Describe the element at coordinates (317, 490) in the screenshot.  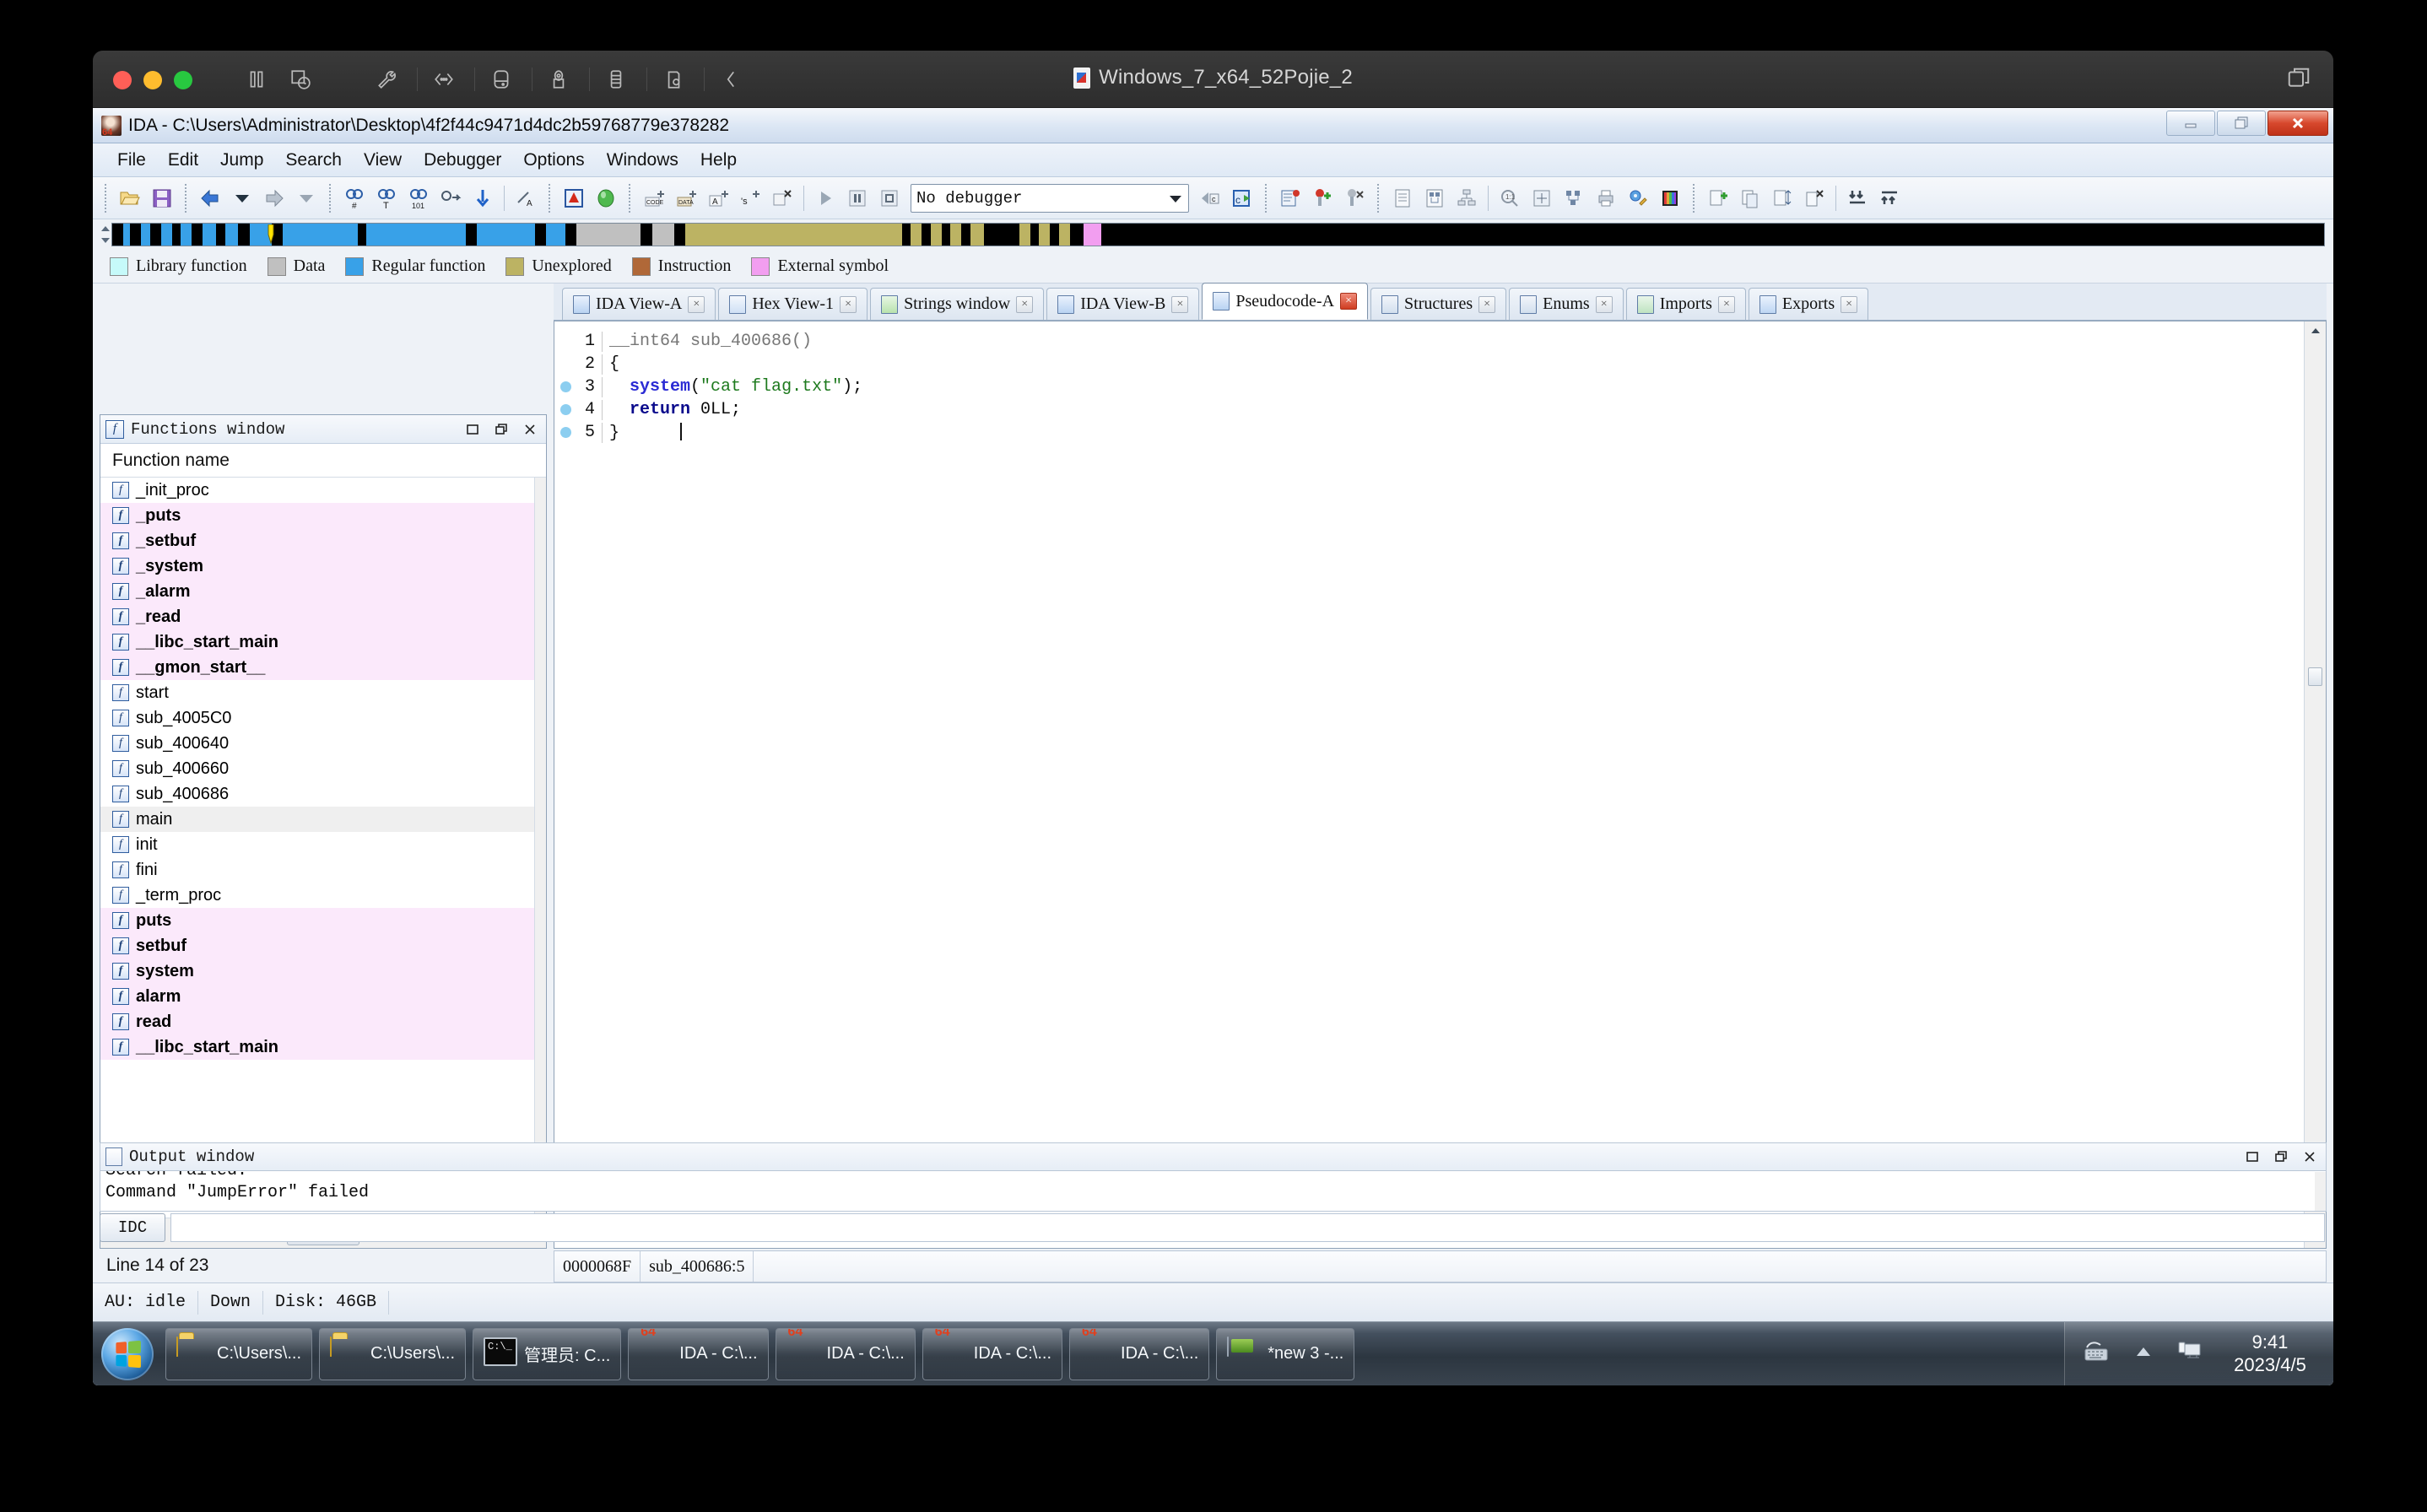
I see `function-list-item: f _init_proc` at that location.